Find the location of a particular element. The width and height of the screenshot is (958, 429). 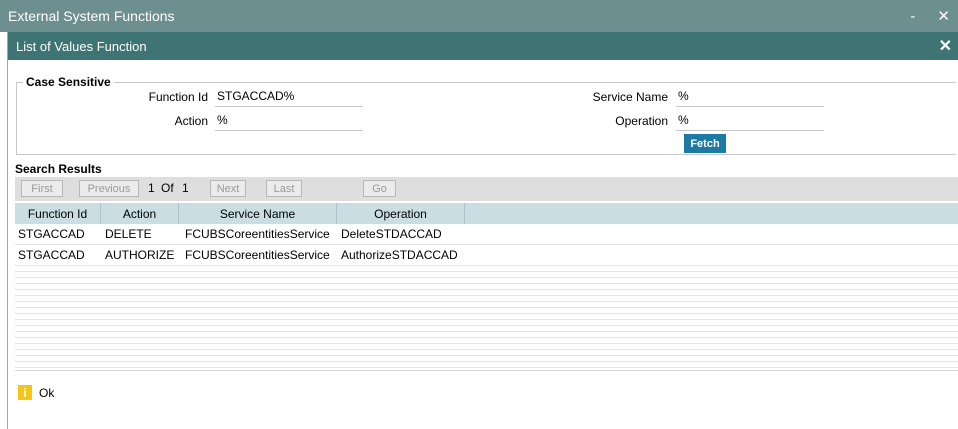

column-header-operation: Operation is located at coordinates (401, 213).